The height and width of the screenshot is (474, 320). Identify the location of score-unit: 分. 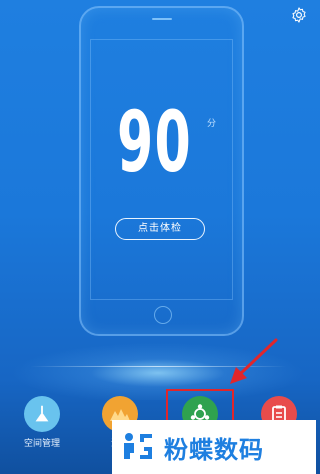
(212, 124).